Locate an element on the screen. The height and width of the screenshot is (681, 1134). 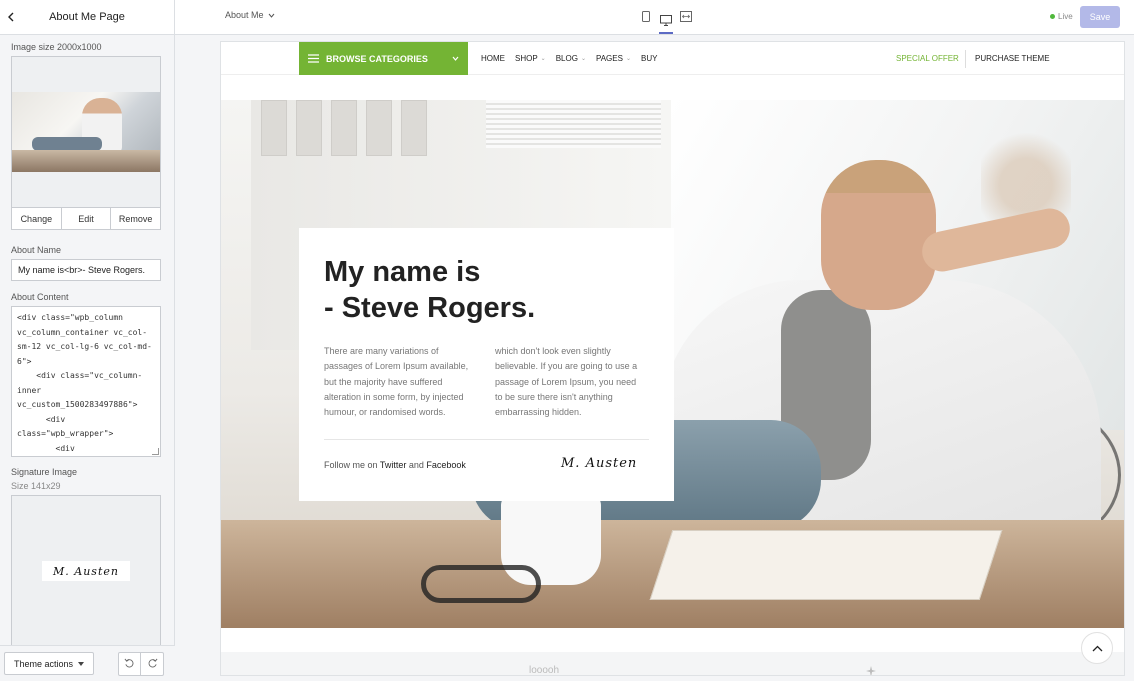
chevron-left-icon is located at coordinates (11, 17).